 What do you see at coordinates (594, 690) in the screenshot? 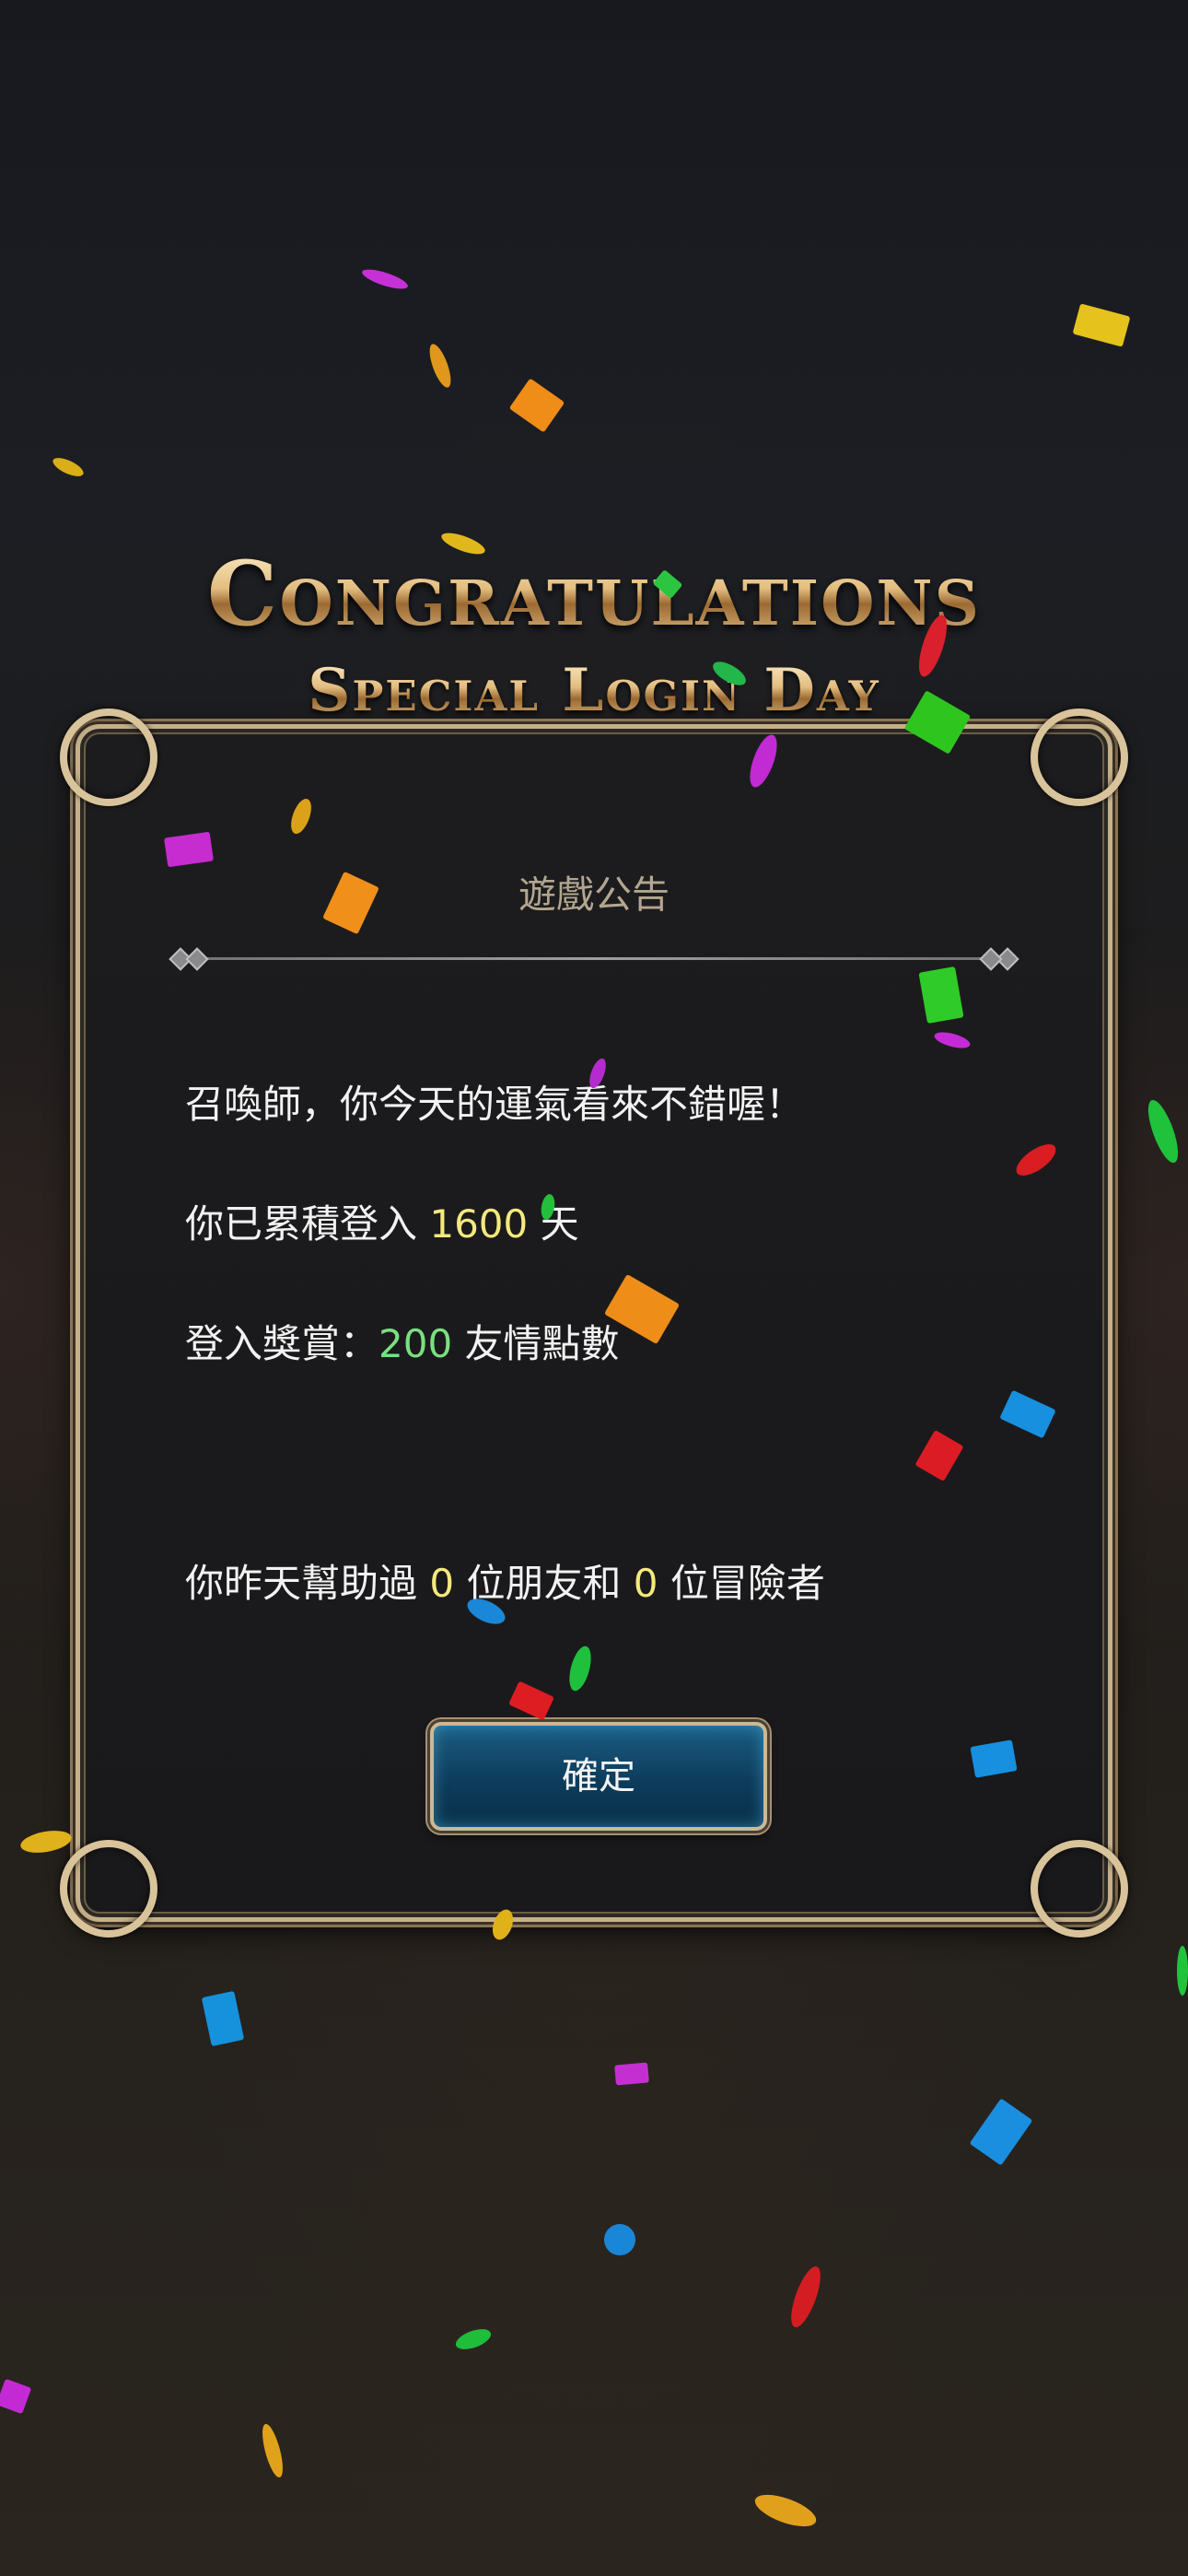
I see `special-login-day-subtitle: Special Login Day` at bounding box center [594, 690].